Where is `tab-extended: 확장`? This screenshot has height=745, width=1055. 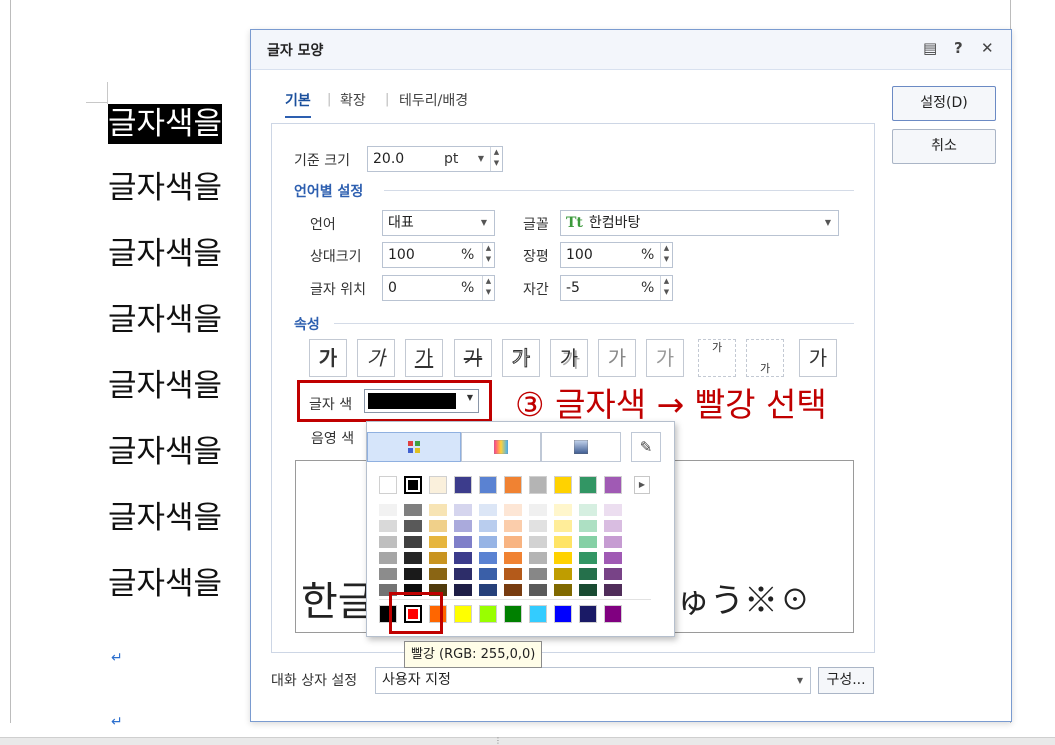 tab-extended: 확장 is located at coordinates (353, 100).